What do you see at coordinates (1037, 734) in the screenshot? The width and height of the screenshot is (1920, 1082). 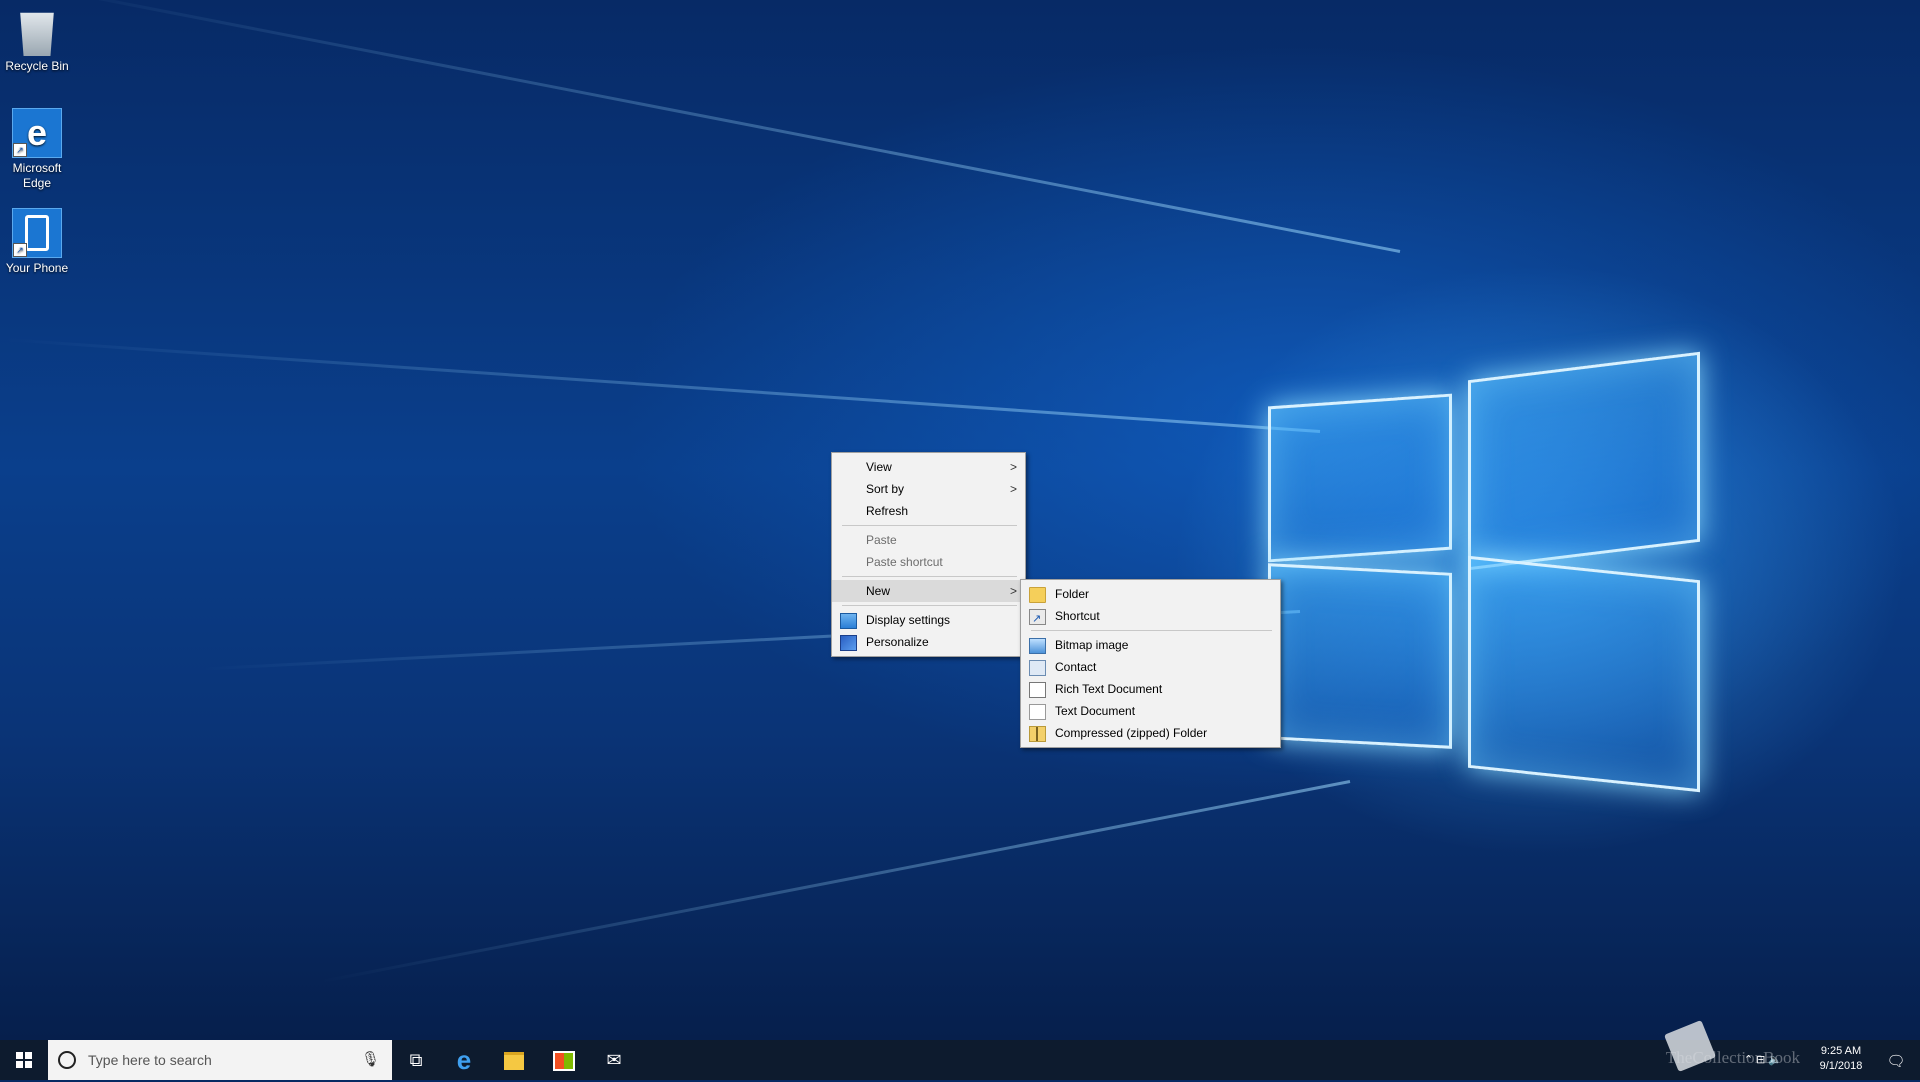 I see `zip-folder-icon` at bounding box center [1037, 734].